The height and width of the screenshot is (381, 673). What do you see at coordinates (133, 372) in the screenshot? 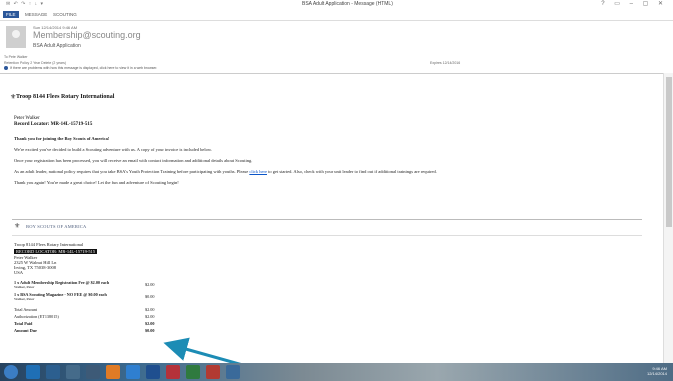
I see `outlook-icon` at bounding box center [133, 372].